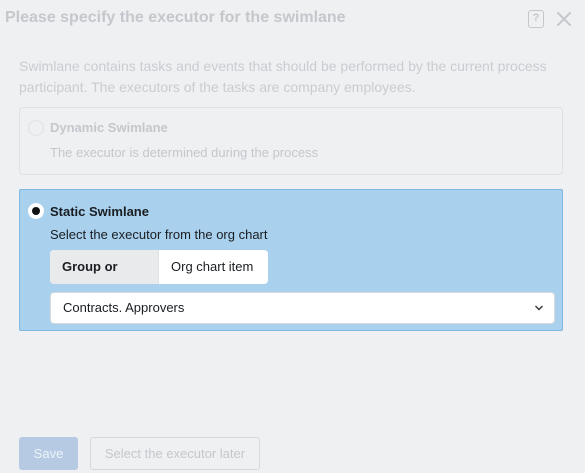 This screenshot has height=473, width=585. I want to click on option-dynamic-title: Dynamic Swimlane, so click(109, 127).